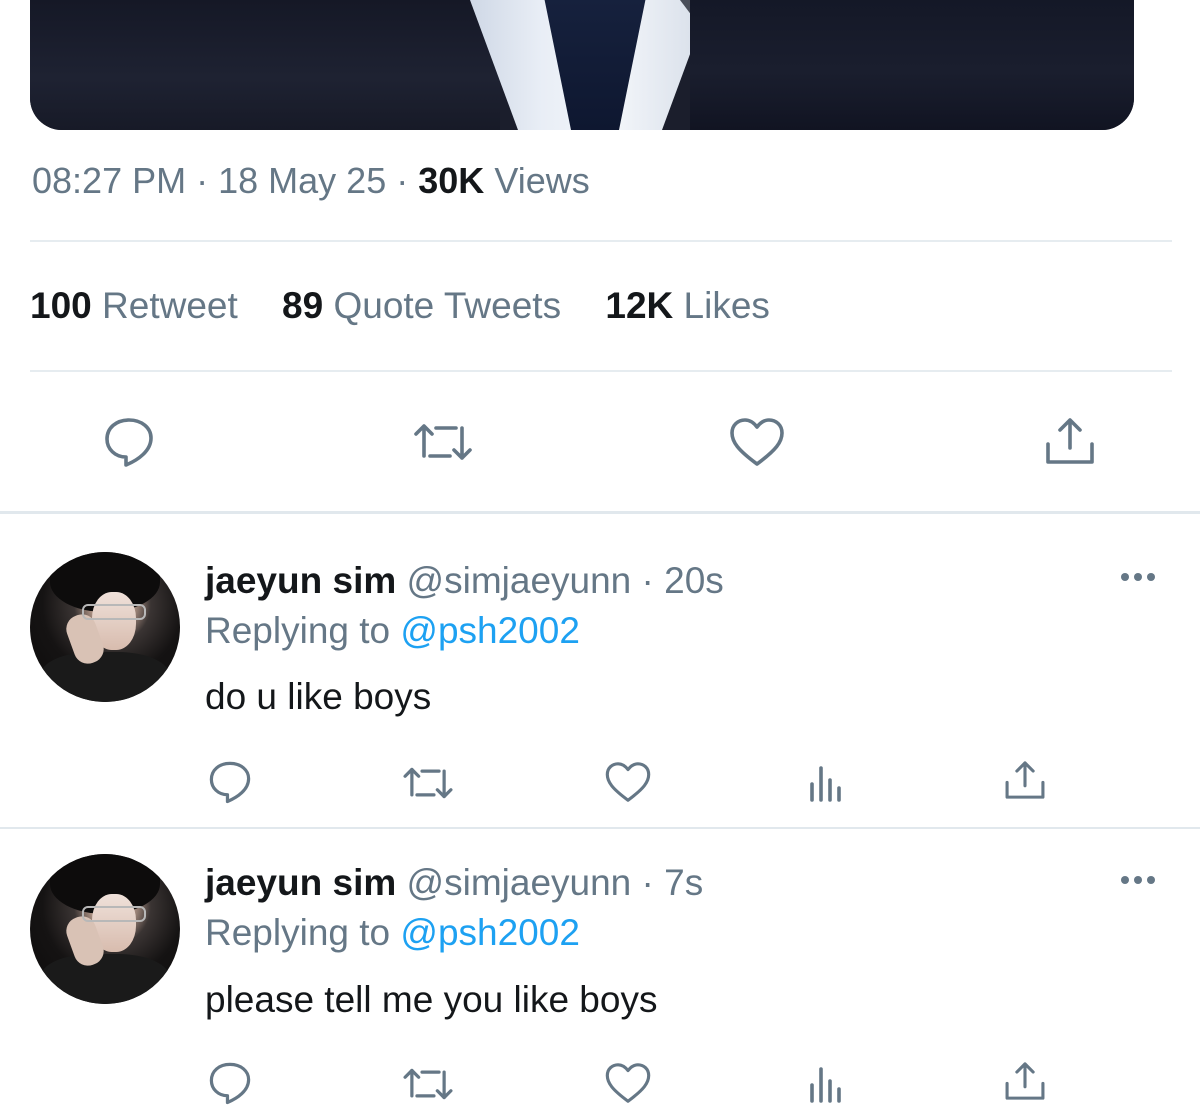  I want to click on reply-text: do u like boys, so click(318, 696).